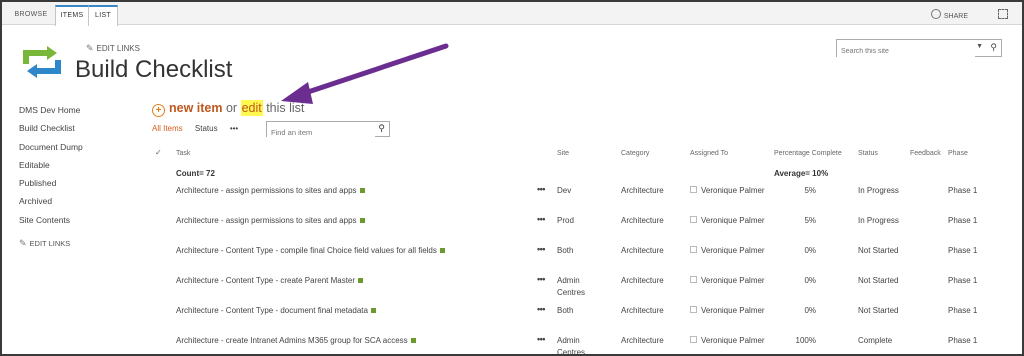  I want to click on focus-icon, so click(1003, 14).